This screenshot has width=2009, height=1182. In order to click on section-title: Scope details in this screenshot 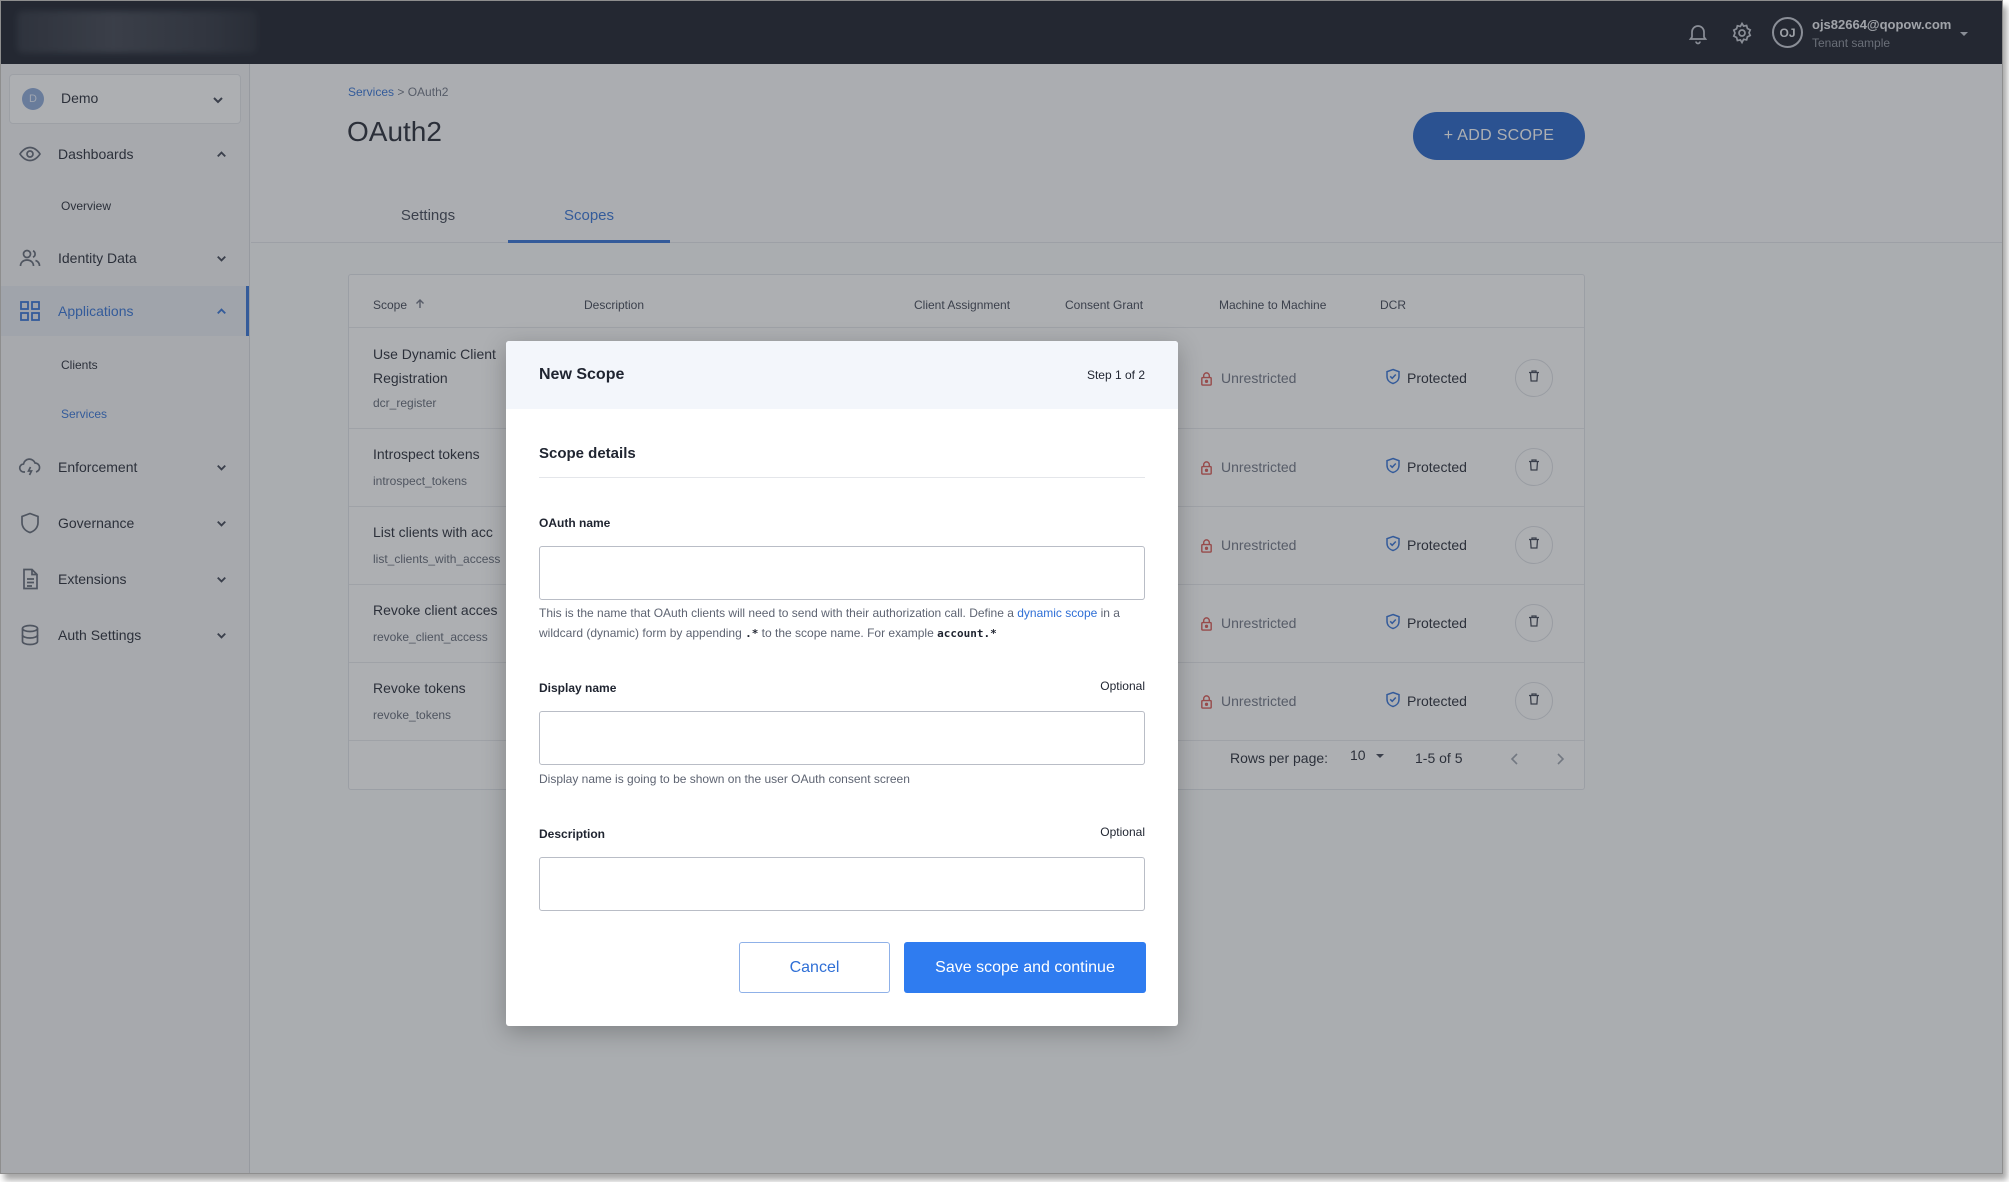, I will do `click(587, 453)`.